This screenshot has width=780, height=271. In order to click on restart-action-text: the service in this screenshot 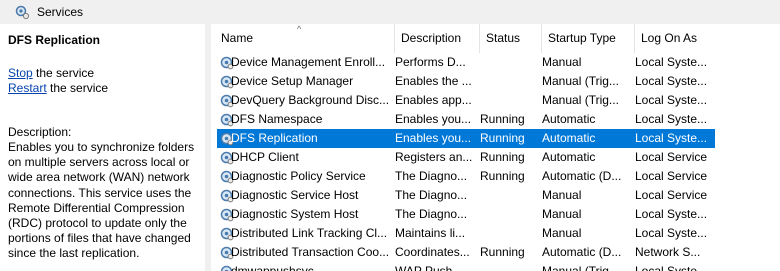, I will do `click(77, 88)`.